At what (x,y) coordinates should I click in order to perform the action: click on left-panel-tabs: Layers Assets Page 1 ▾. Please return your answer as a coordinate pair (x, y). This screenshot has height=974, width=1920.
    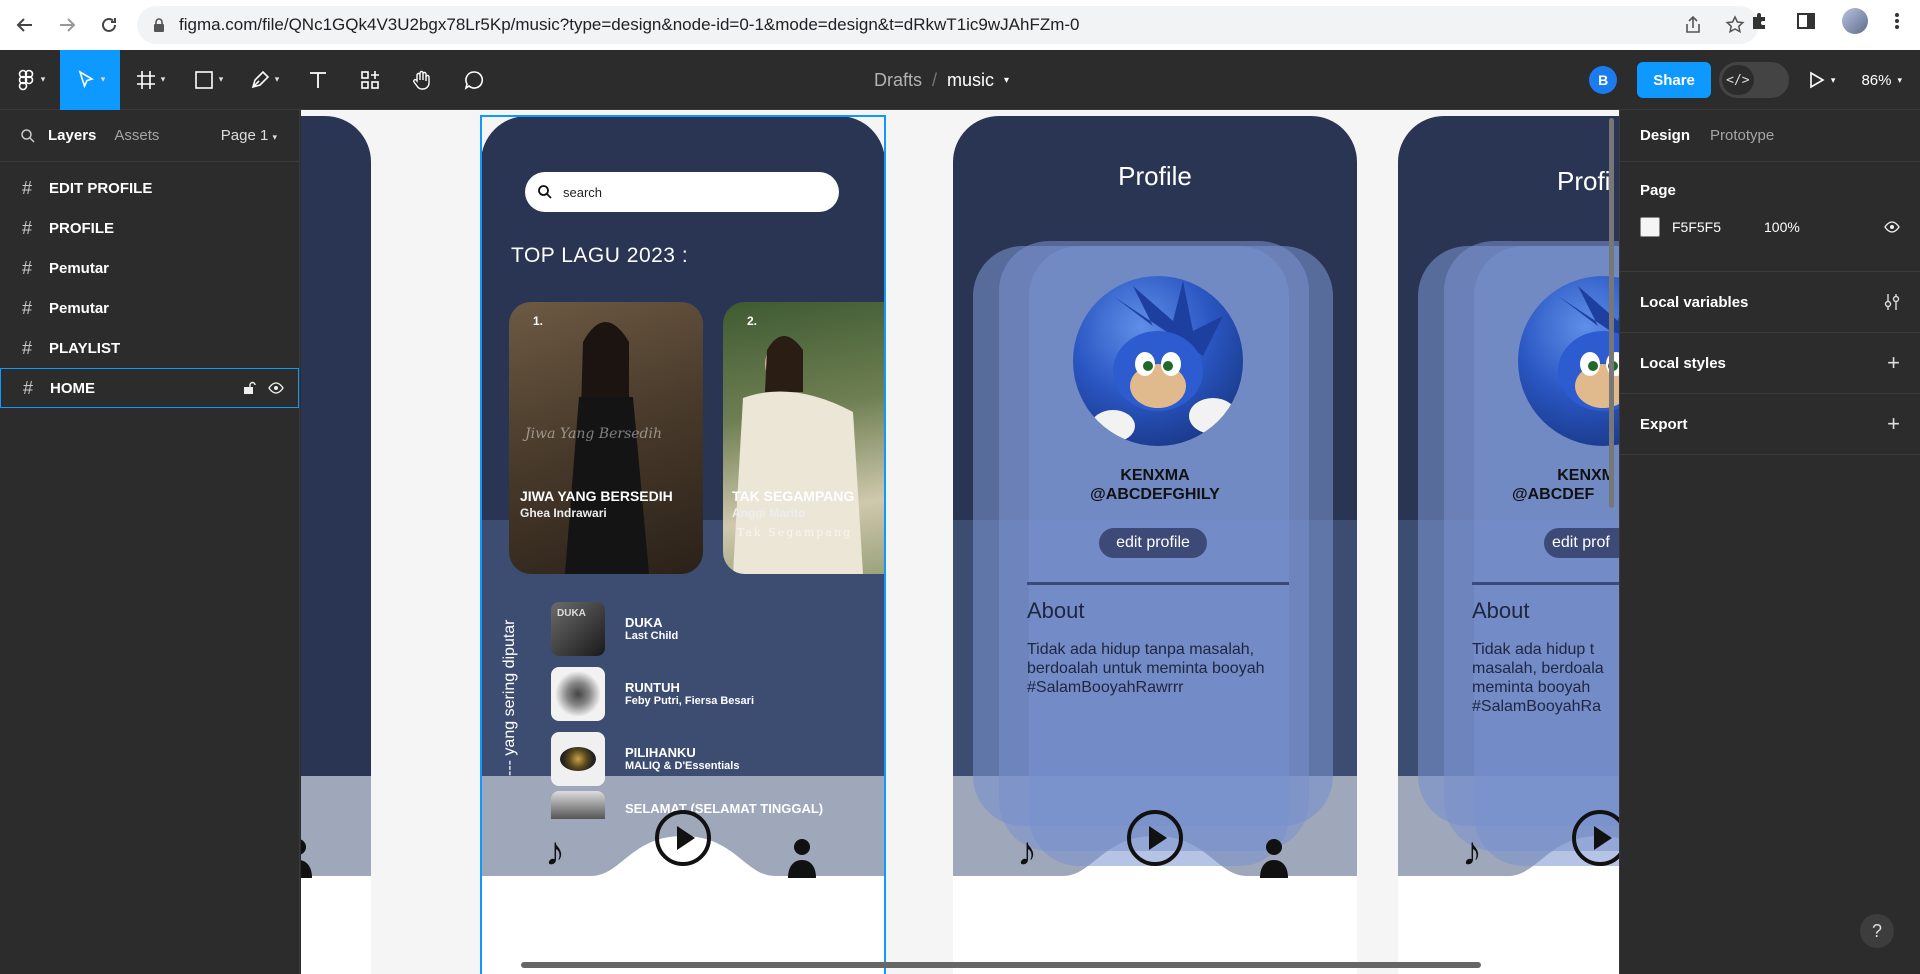
    Looking at the image, I should click on (149, 136).